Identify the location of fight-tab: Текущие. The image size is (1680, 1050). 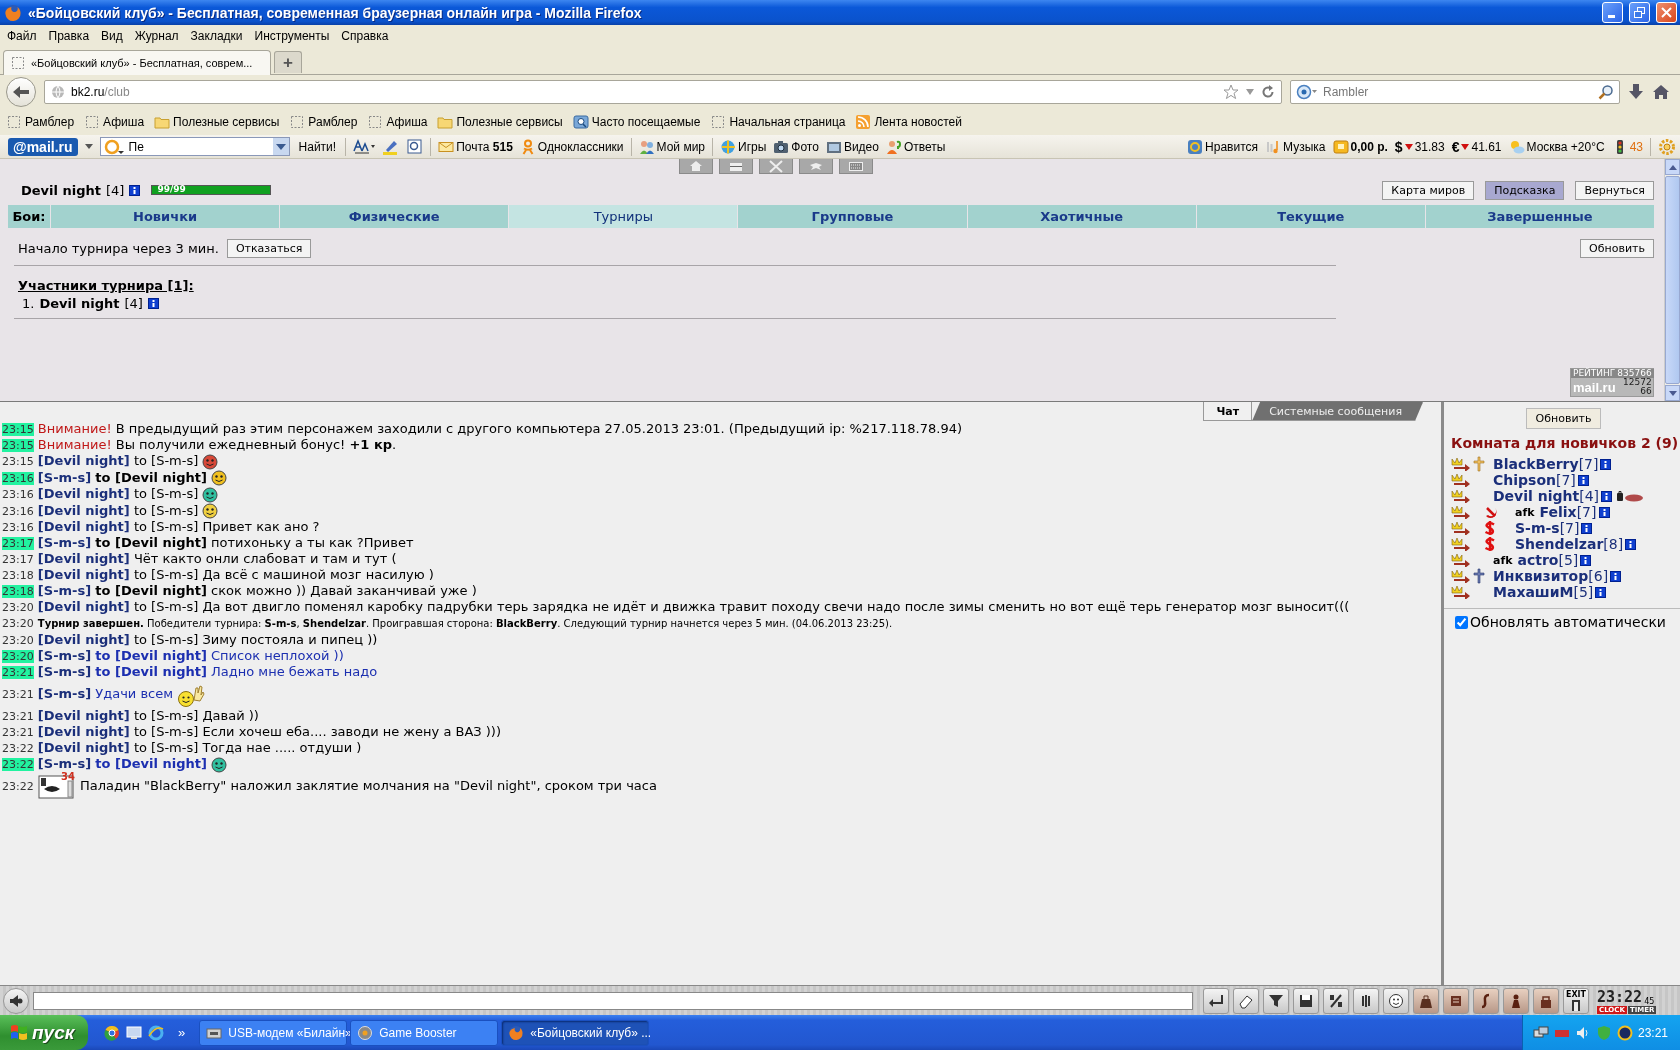
(1310, 216).